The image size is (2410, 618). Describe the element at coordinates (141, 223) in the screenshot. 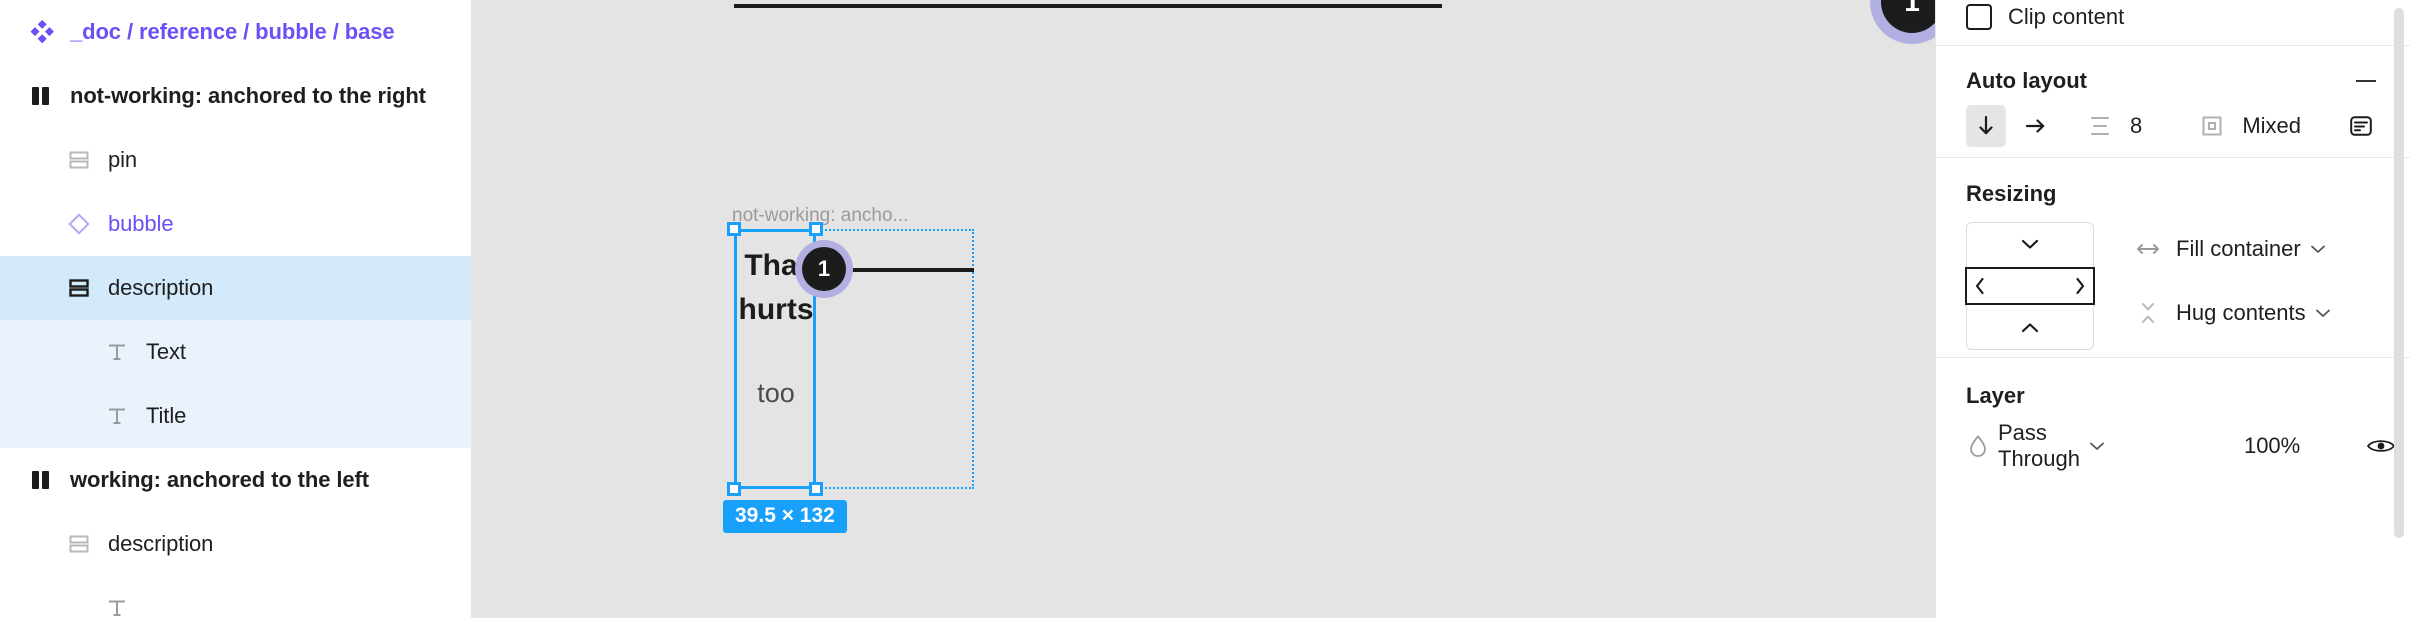

I see `layer-label: bubble` at that location.